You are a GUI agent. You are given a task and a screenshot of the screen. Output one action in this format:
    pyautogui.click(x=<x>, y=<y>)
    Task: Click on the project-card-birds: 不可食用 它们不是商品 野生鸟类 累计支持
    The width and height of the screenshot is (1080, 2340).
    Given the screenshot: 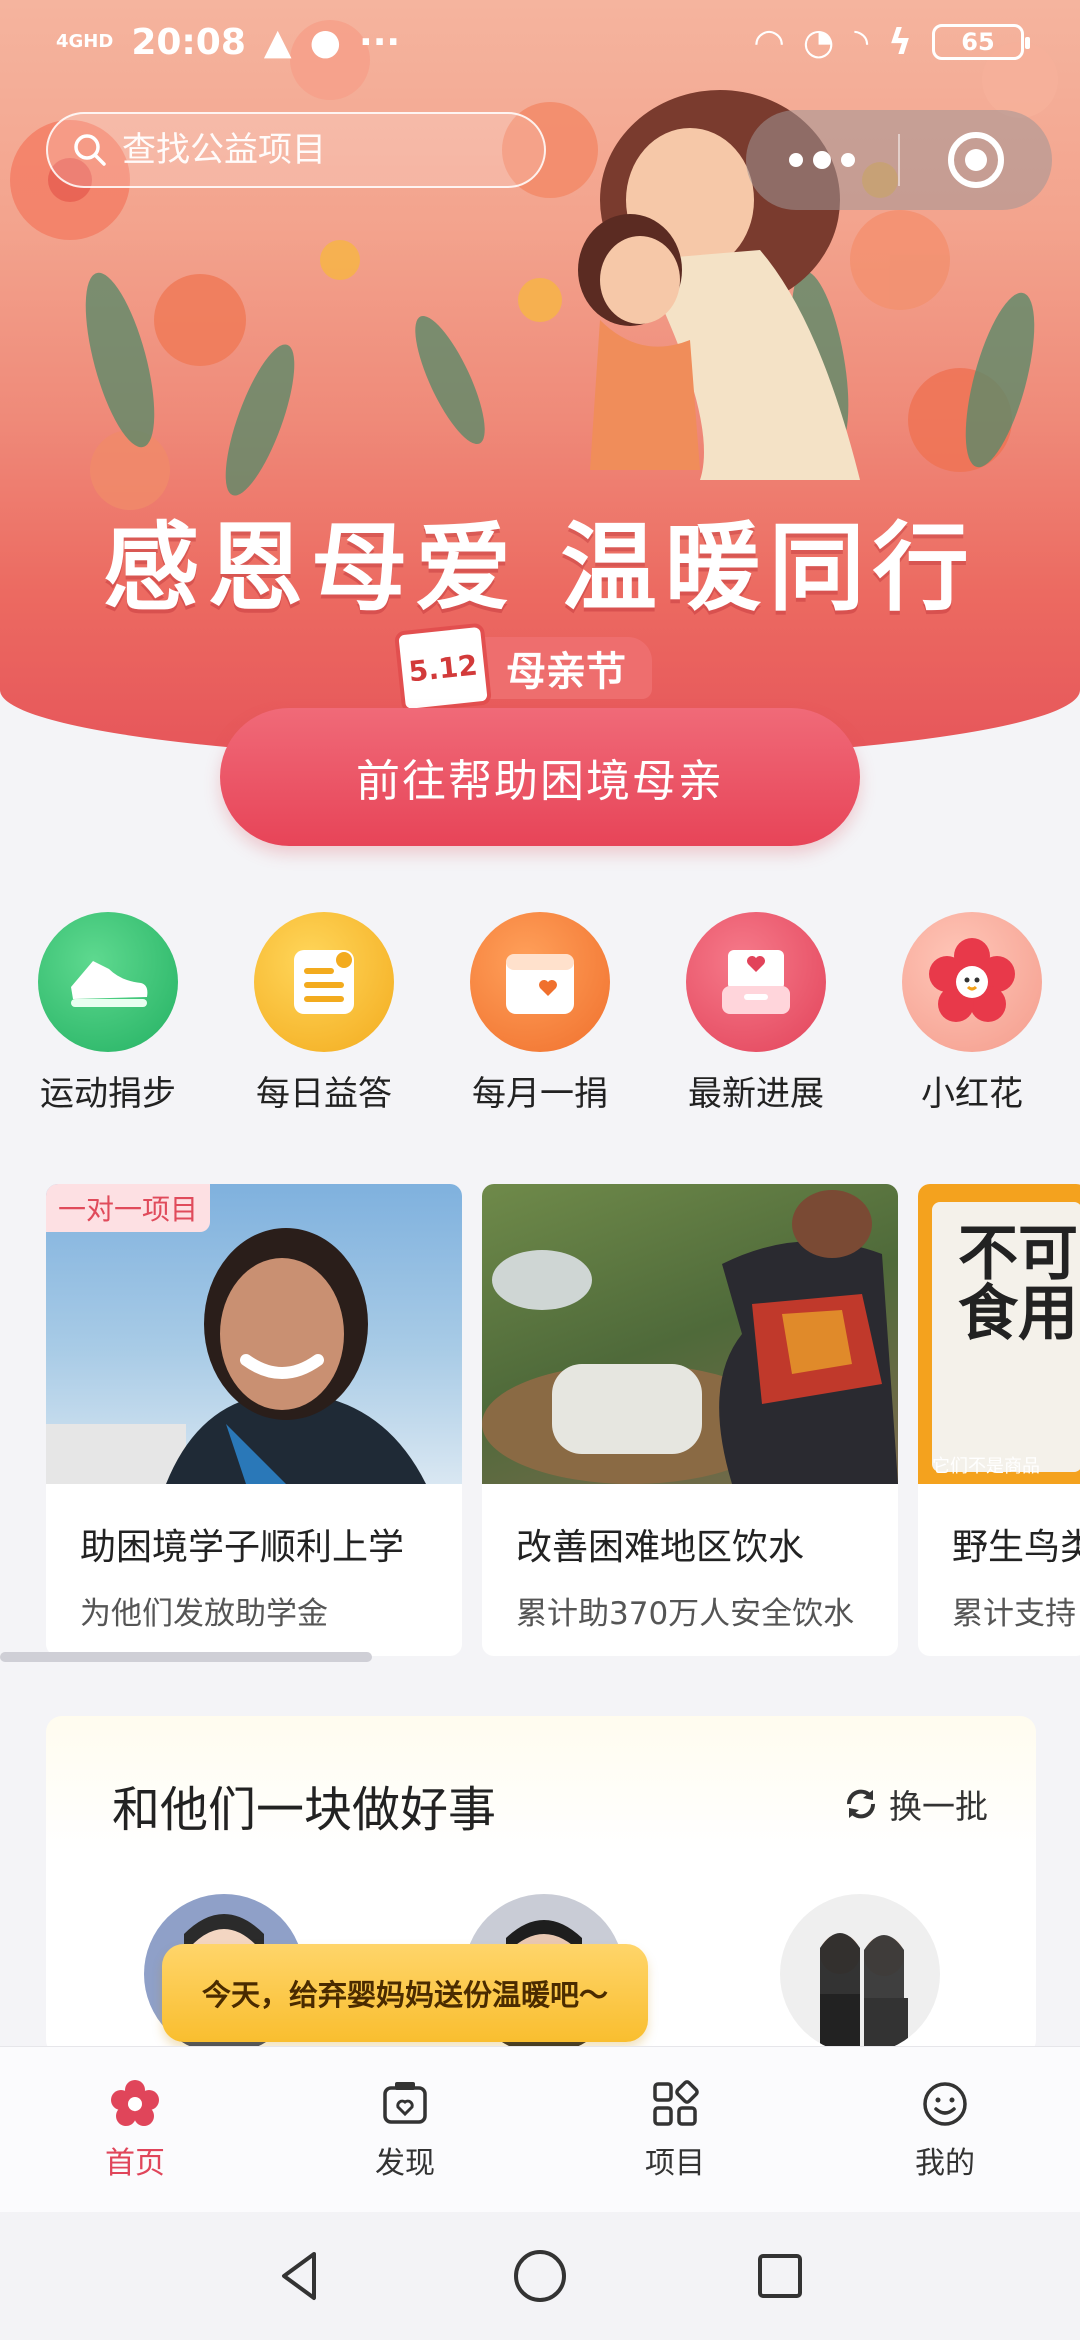 What is the action you would take?
    pyautogui.click(x=999, y=1420)
    